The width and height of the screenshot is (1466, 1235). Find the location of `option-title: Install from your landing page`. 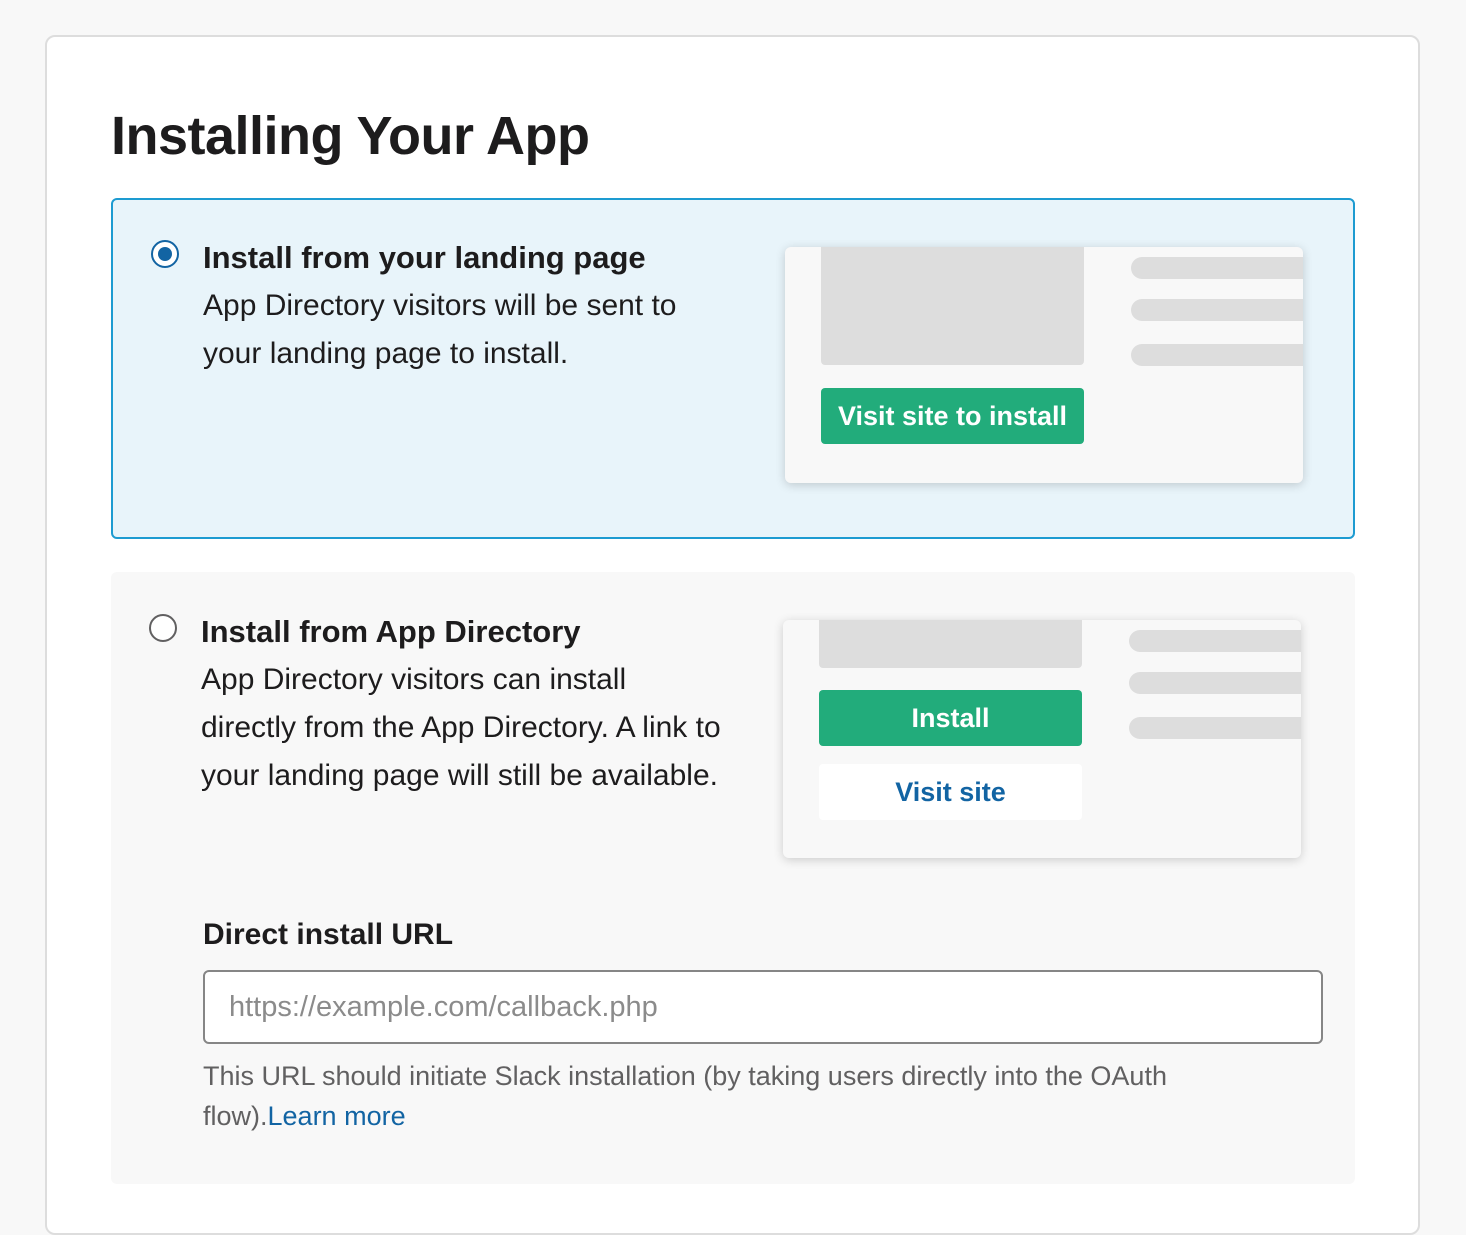

option-title: Install from your landing page is located at coordinates (424, 257).